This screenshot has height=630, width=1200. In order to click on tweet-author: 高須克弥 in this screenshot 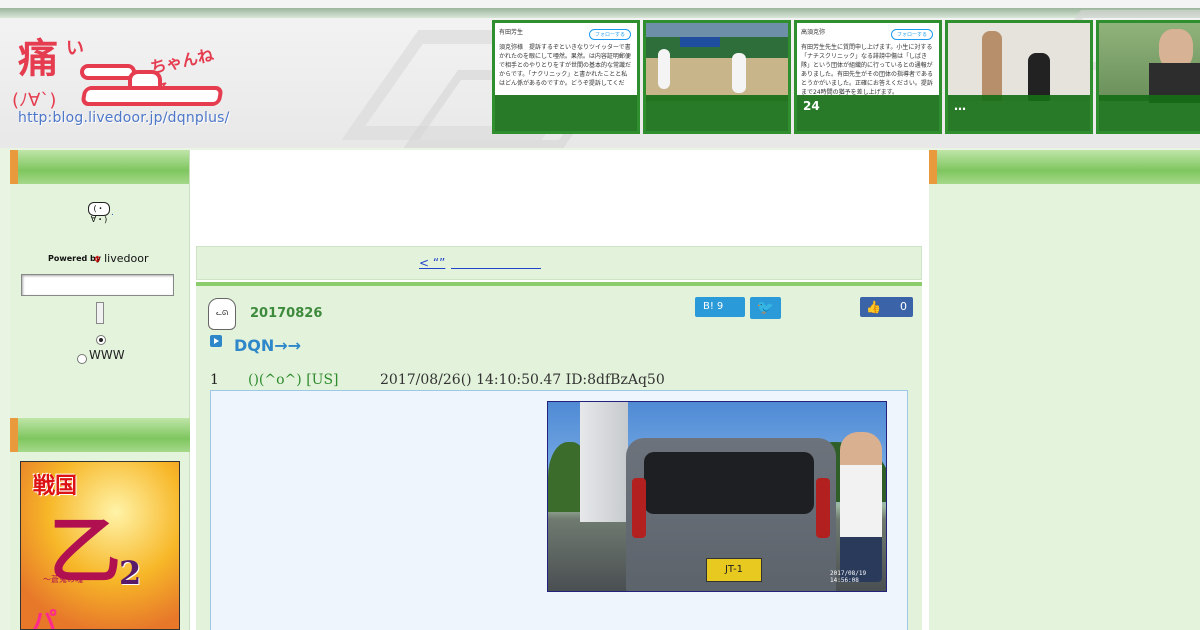, I will do `click(813, 32)`.